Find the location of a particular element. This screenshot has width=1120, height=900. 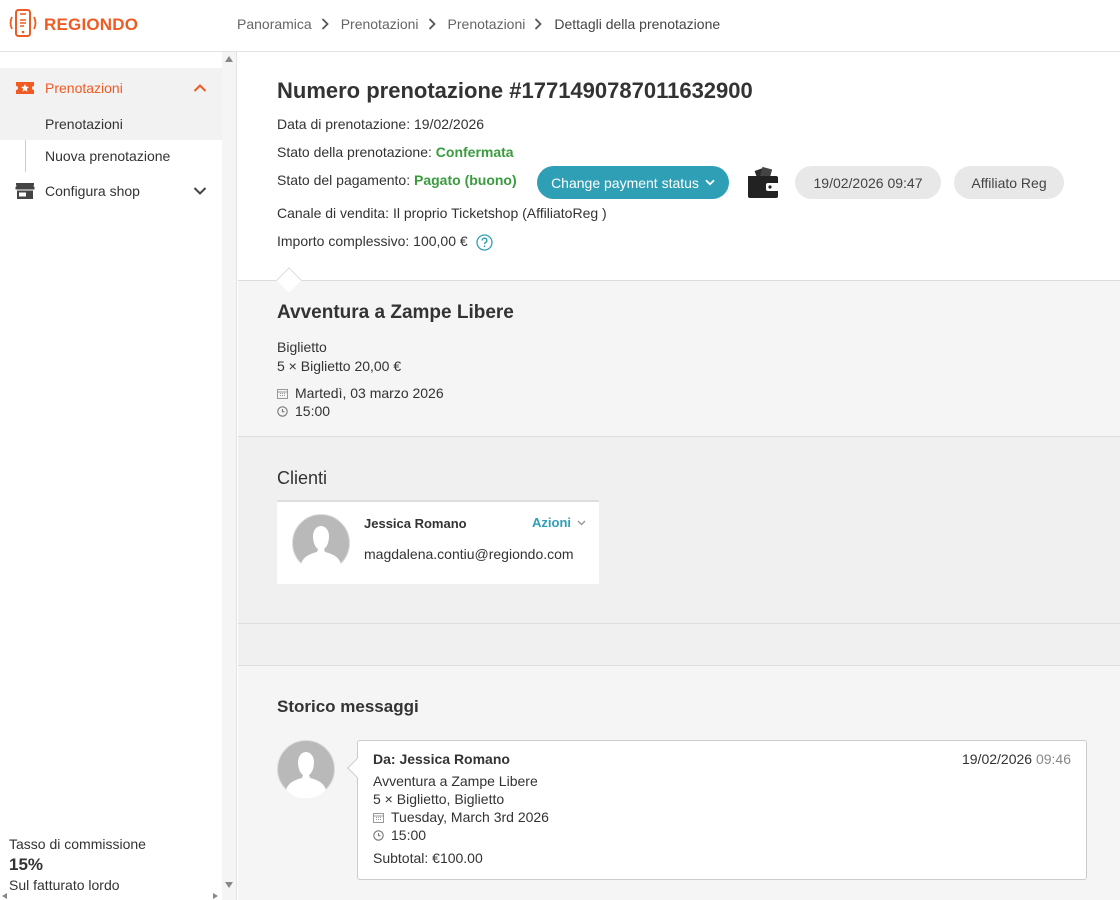

payment-status-value: Pagato (buono) is located at coordinates (465, 180).